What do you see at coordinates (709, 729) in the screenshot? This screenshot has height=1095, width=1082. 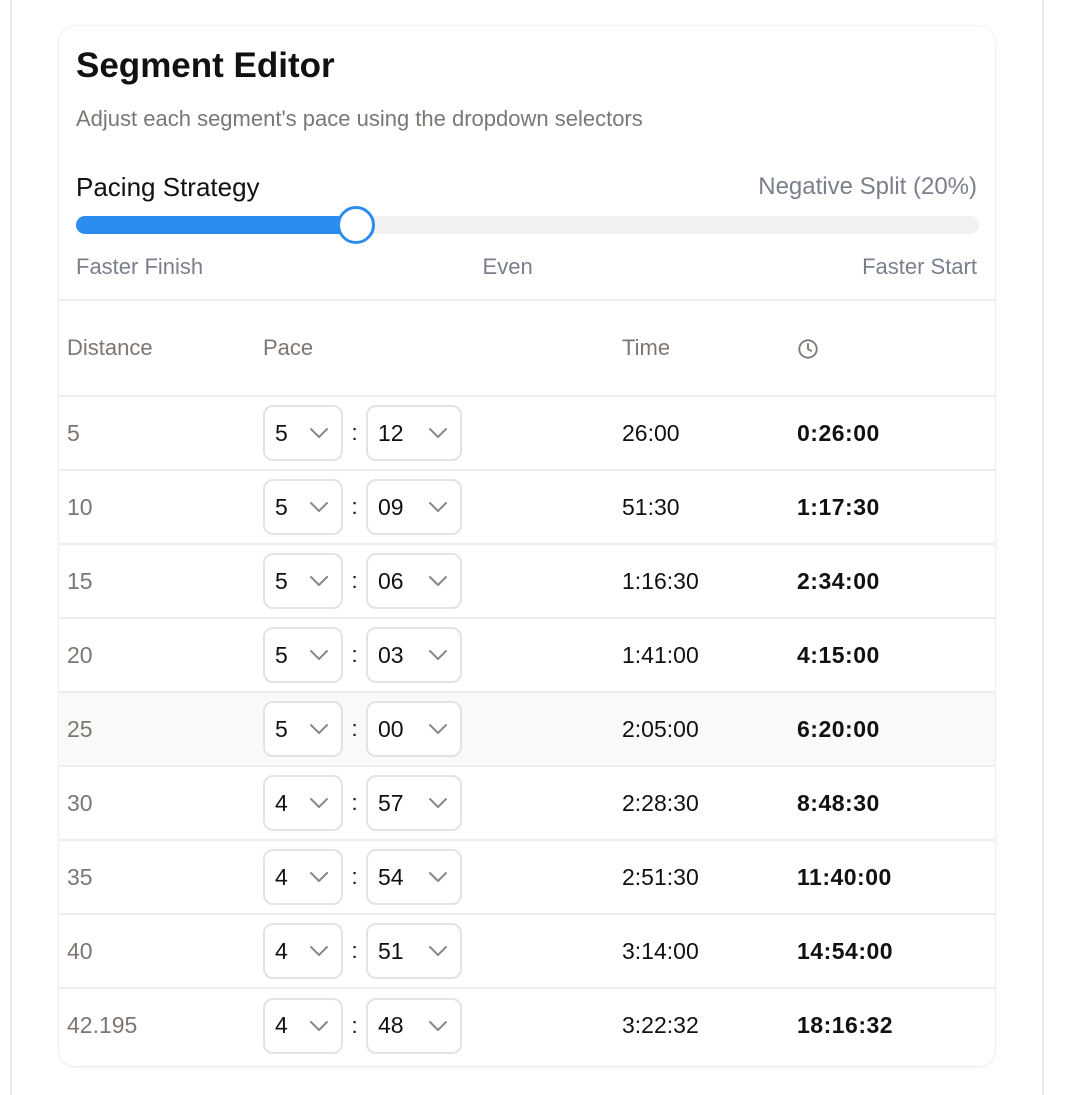 I see `segment-time: 2:05:00` at bounding box center [709, 729].